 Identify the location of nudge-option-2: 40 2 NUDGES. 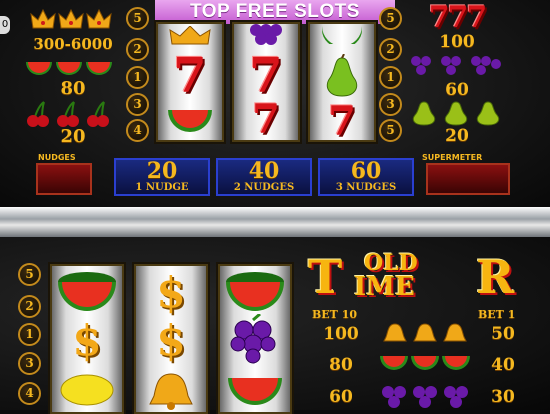
(264, 177).